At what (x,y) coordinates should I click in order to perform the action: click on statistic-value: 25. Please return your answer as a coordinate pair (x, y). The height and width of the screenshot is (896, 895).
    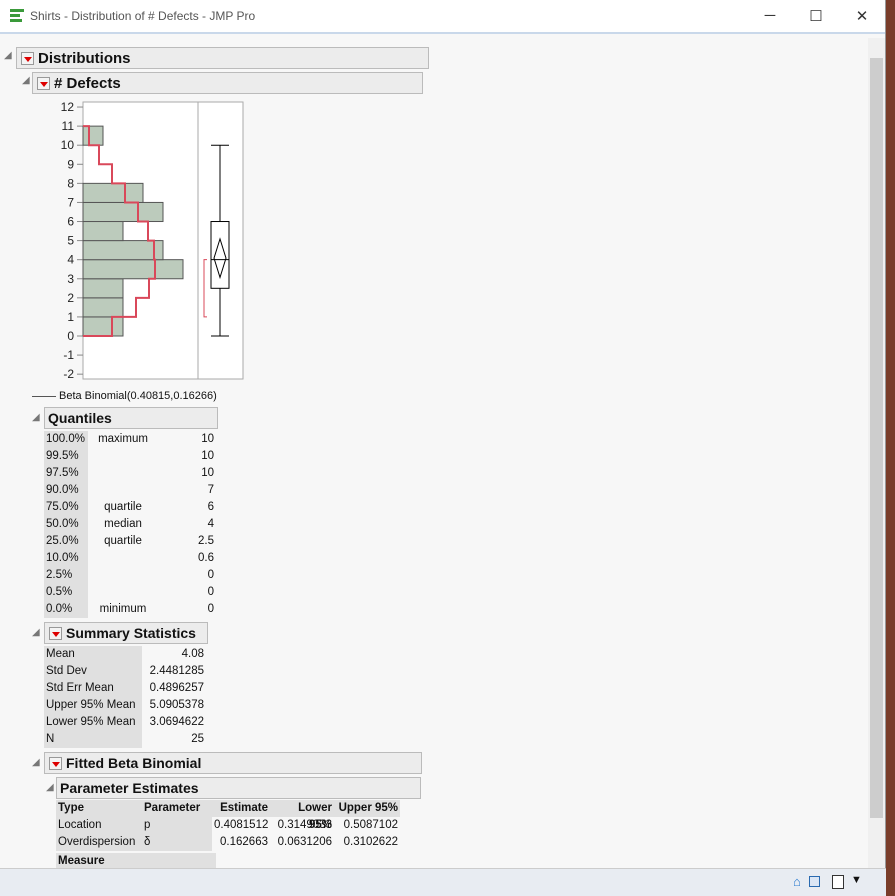
    Looking at the image, I should click on (197, 739).